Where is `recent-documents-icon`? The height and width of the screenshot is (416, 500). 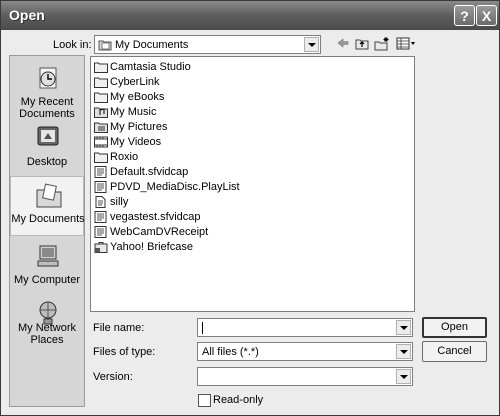
recent-documents-icon is located at coordinates (48, 79).